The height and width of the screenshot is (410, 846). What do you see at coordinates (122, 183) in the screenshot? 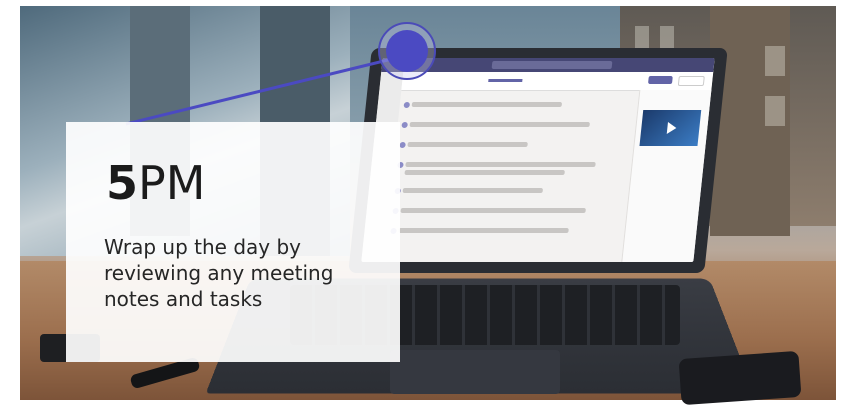
I see `time-number: 5` at bounding box center [122, 183].